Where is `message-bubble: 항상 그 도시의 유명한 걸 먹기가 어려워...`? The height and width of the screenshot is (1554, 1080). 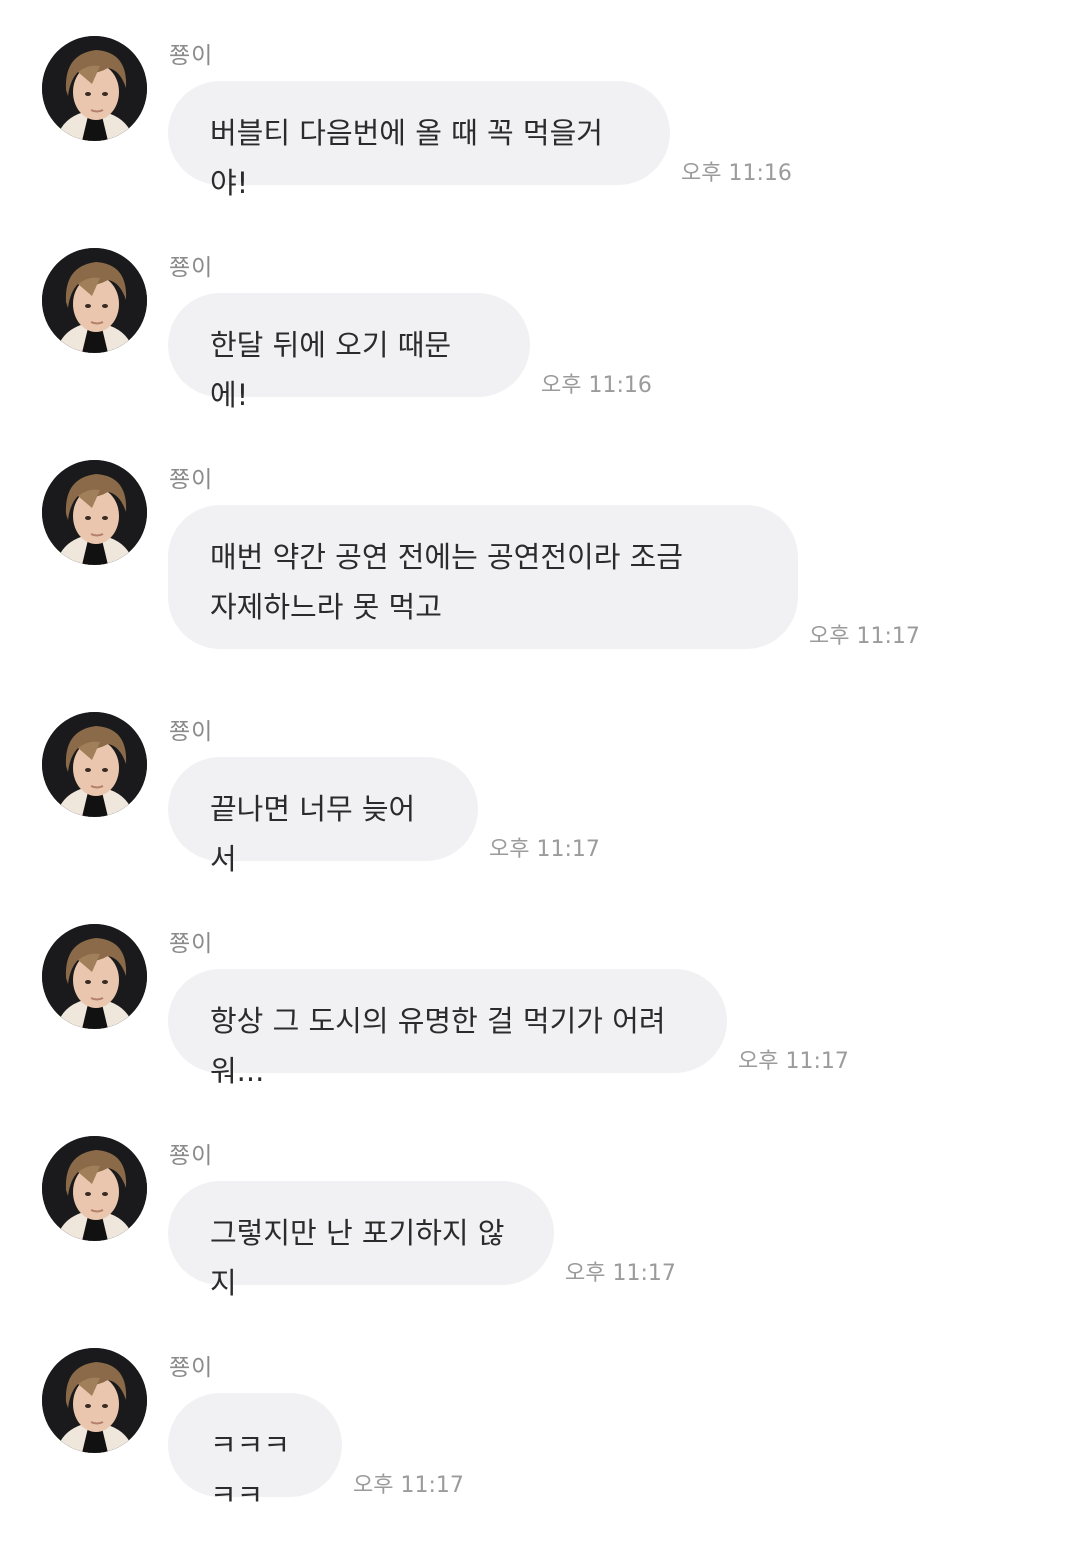
message-bubble: 항상 그 도시의 유명한 걸 먹기가 어려워... is located at coordinates (447, 1028).